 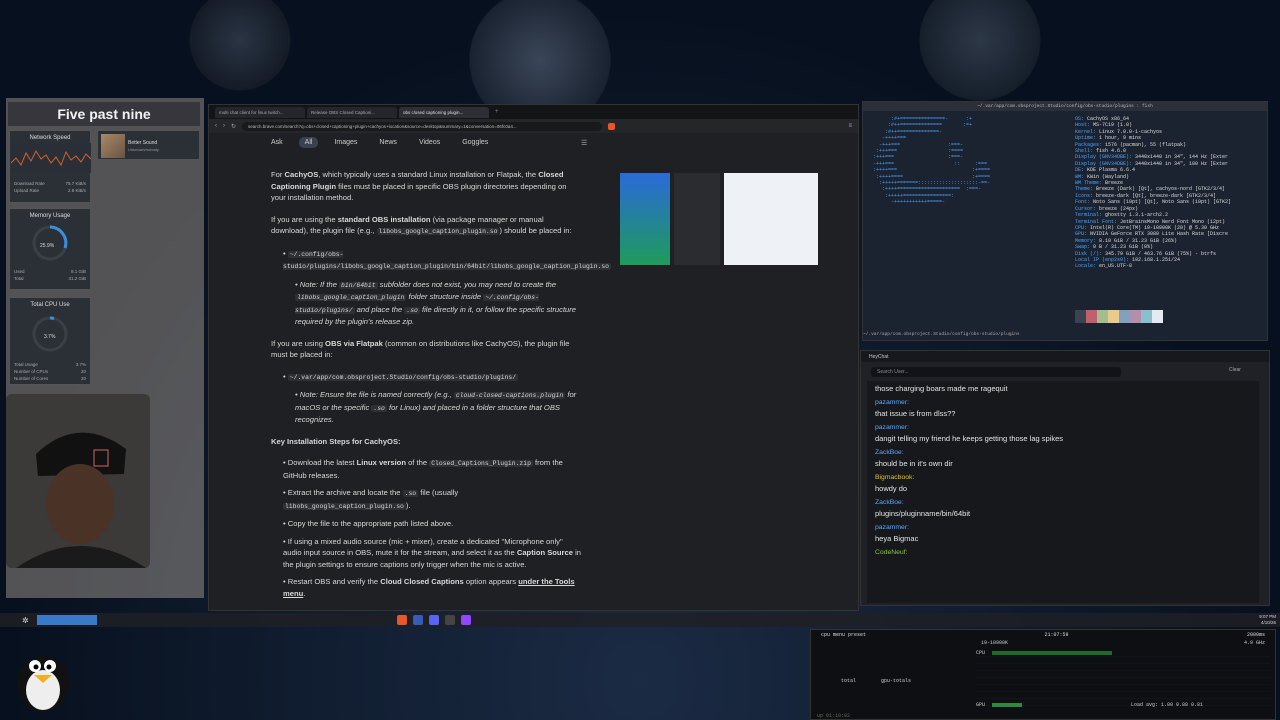 I want to click on music-widget: Better Sound Unknown/nobody, so click(x=148, y=145).